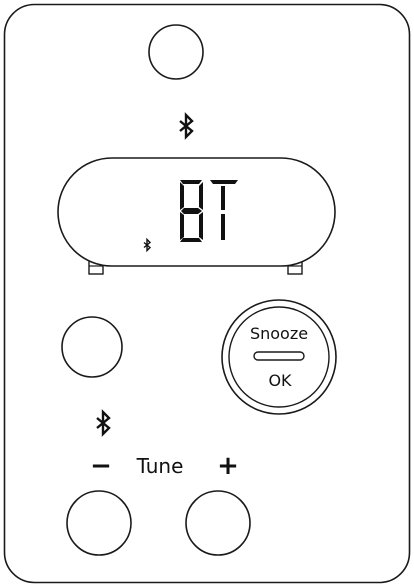 The width and height of the screenshot is (414, 587). What do you see at coordinates (99, 523) in the screenshot?
I see `tune-minus-button` at bounding box center [99, 523].